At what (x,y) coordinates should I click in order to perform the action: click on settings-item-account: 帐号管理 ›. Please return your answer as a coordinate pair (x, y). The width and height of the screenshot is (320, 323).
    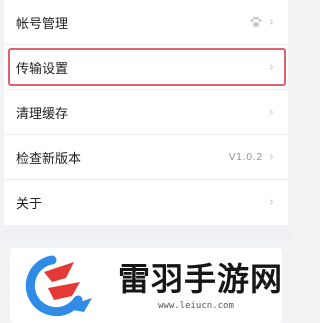
    Looking at the image, I should click on (146, 22).